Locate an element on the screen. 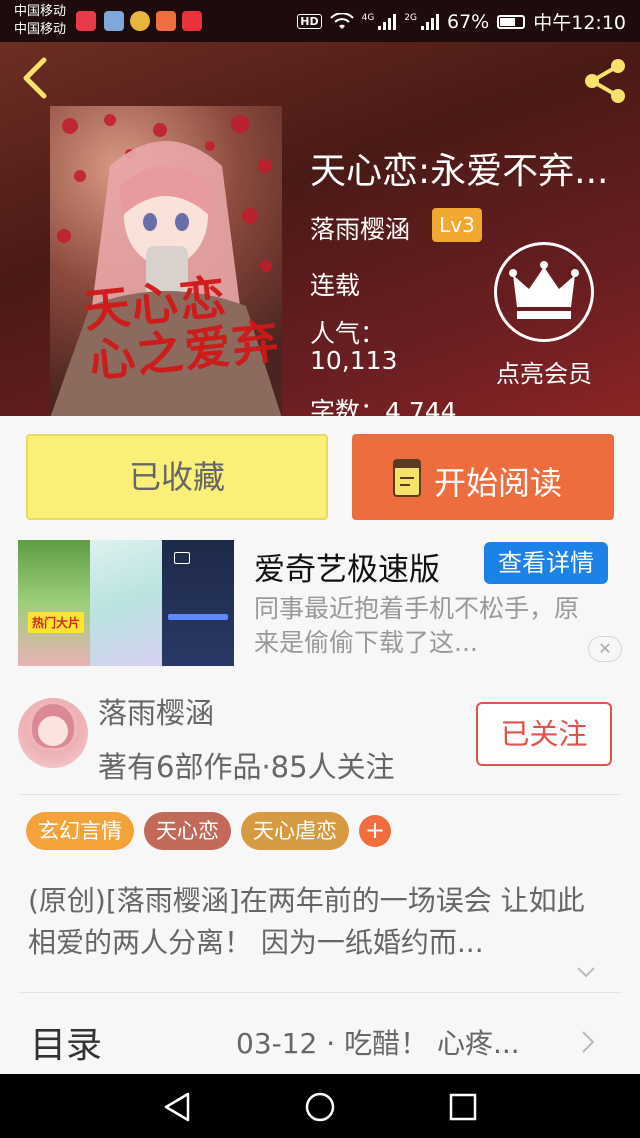  tag-item: 天心虐恋 is located at coordinates (295, 831).